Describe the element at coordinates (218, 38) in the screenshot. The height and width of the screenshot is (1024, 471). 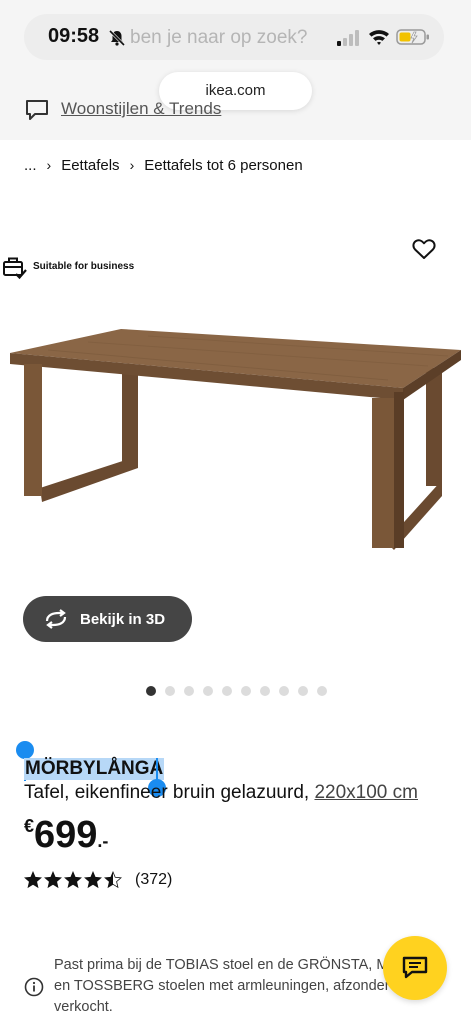
I see `search-placeholder: ben je naar op zoek?` at that location.